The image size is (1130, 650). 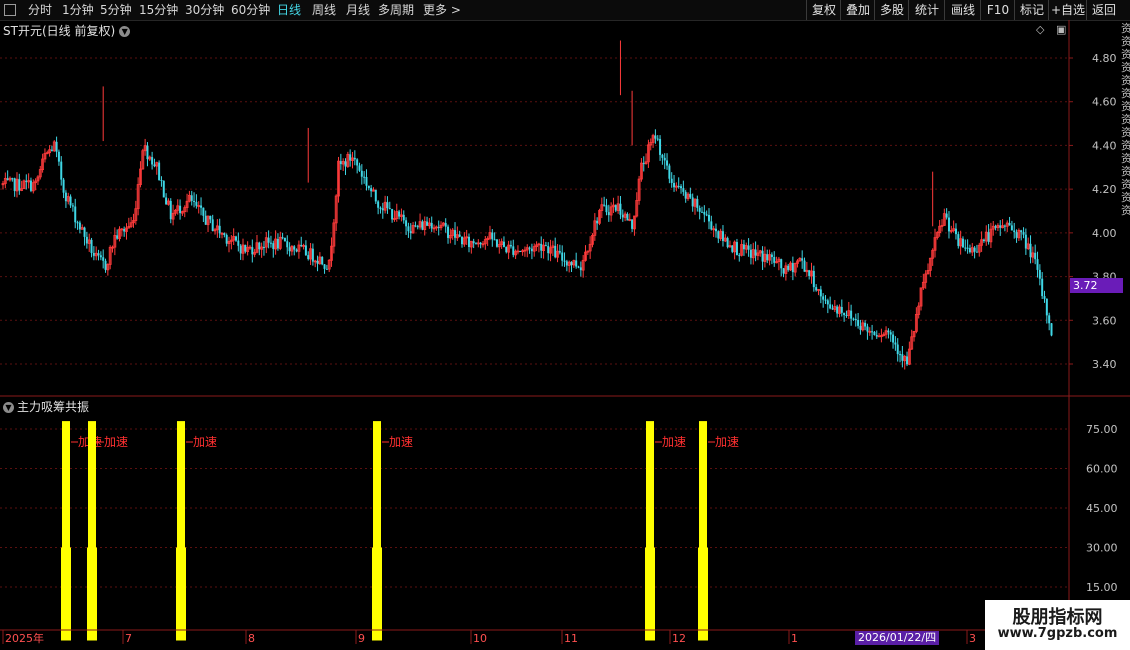 I want to click on diamond-icon: ◇, so click(x=1040, y=29).